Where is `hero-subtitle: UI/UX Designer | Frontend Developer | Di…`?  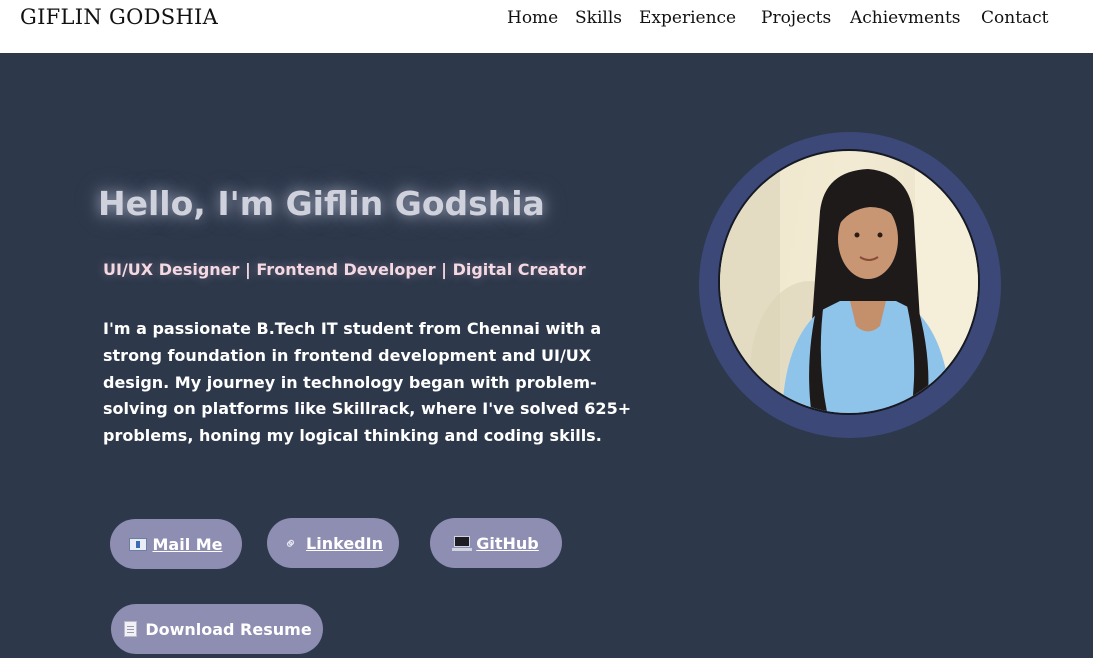
hero-subtitle: UI/UX Designer | Frontend Developer | Di… is located at coordinates (344, 269).